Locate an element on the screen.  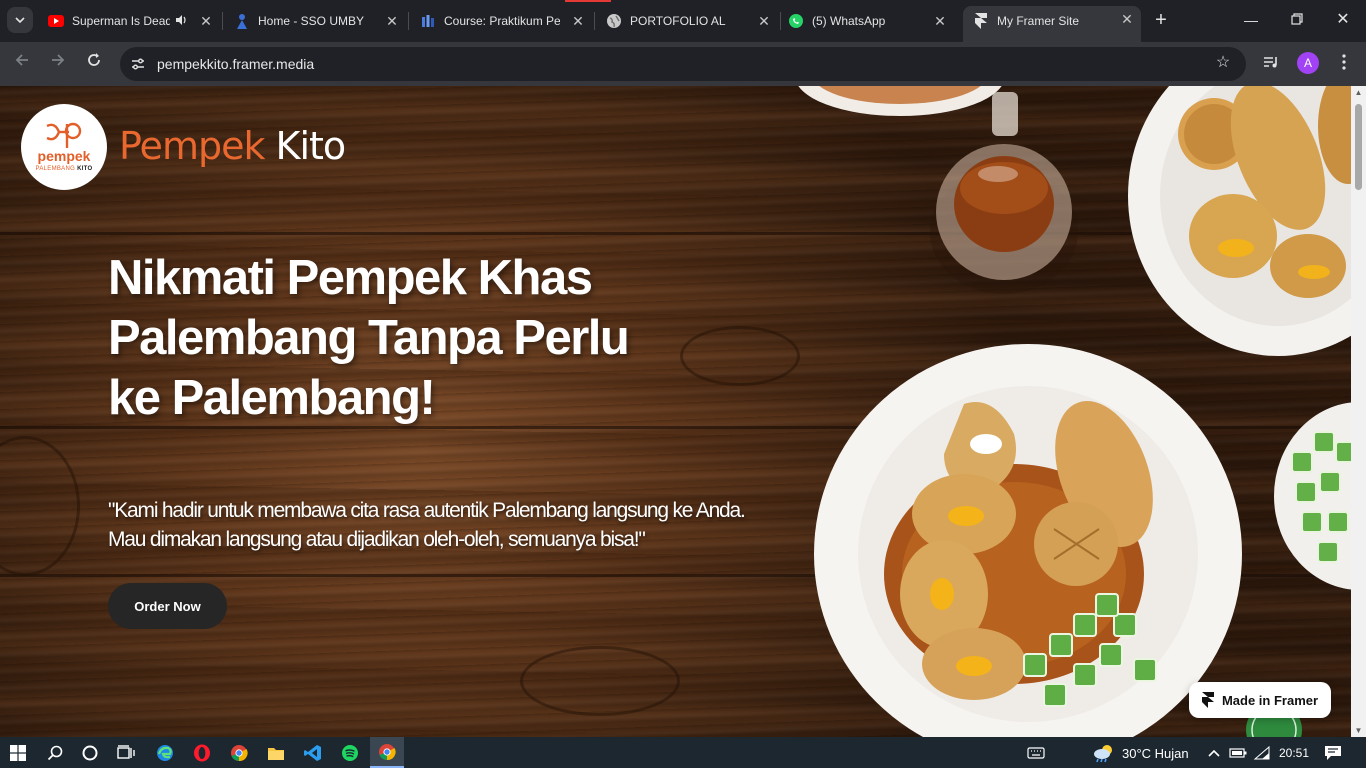
tab-portofolio: PORTOFOLIO AL ✕ is located at coordinates (688, 21).